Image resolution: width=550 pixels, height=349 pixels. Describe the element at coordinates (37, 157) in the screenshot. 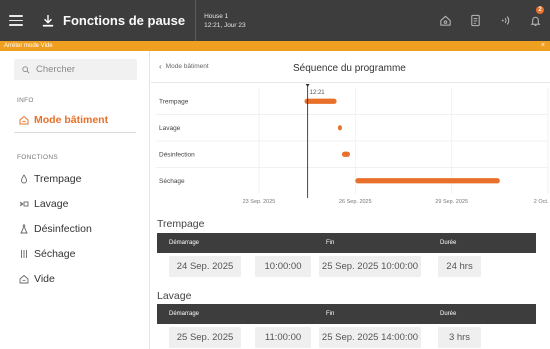

I see `functions-section-label: FONCTIONS` at that location.